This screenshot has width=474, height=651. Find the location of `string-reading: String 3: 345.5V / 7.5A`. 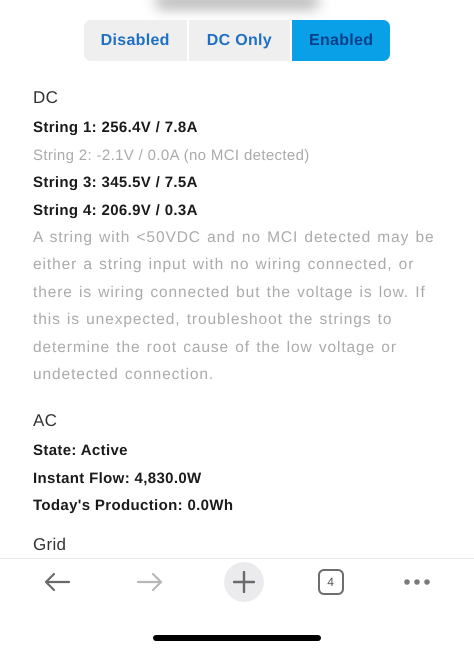

string-reading: String 3: 345.5V / 7.5A is located at coordinates (116, 183).